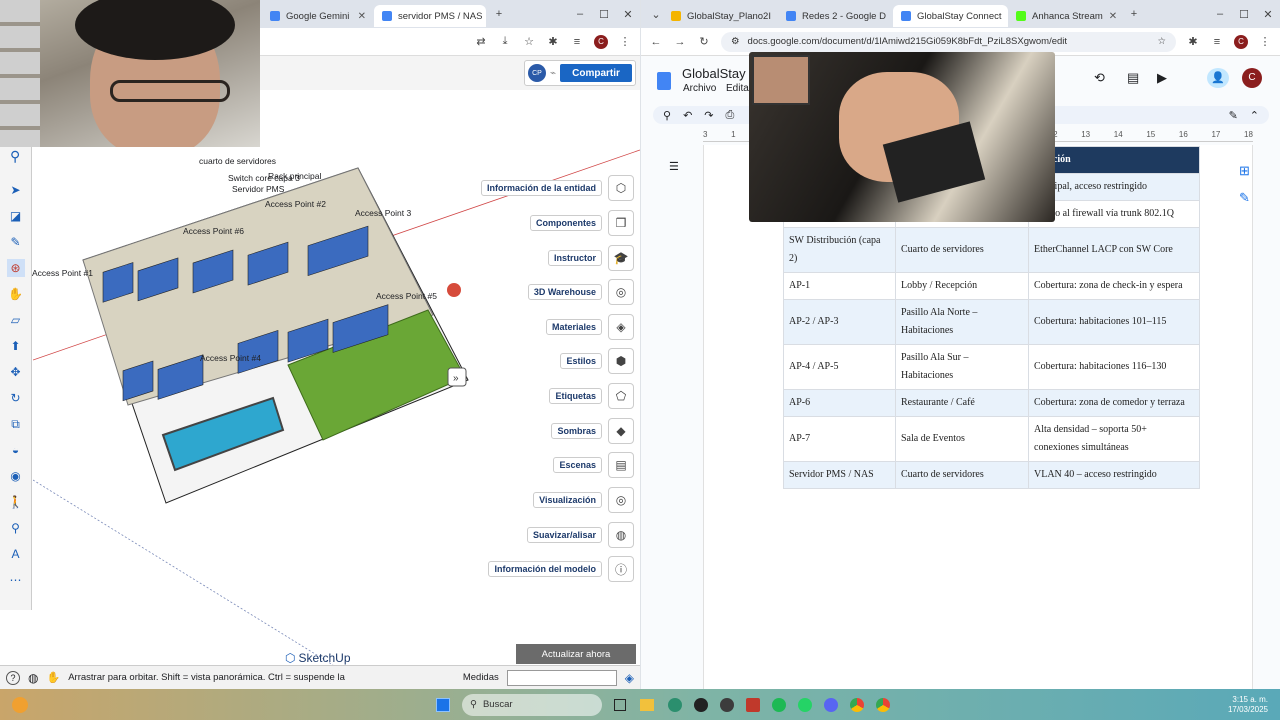  What do you see at coordinates (730, 115) in the screenshot?
I see `print-icon: ⎙` at bounding box center [730, 115].